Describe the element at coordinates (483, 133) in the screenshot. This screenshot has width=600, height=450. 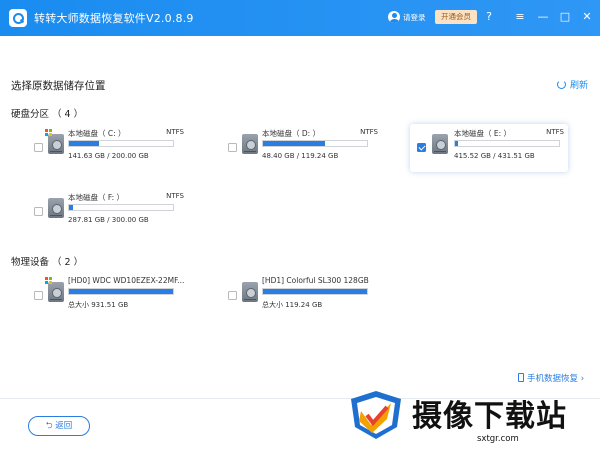
I see `drive-name: 本地磁盘（ E: ）` at that location.